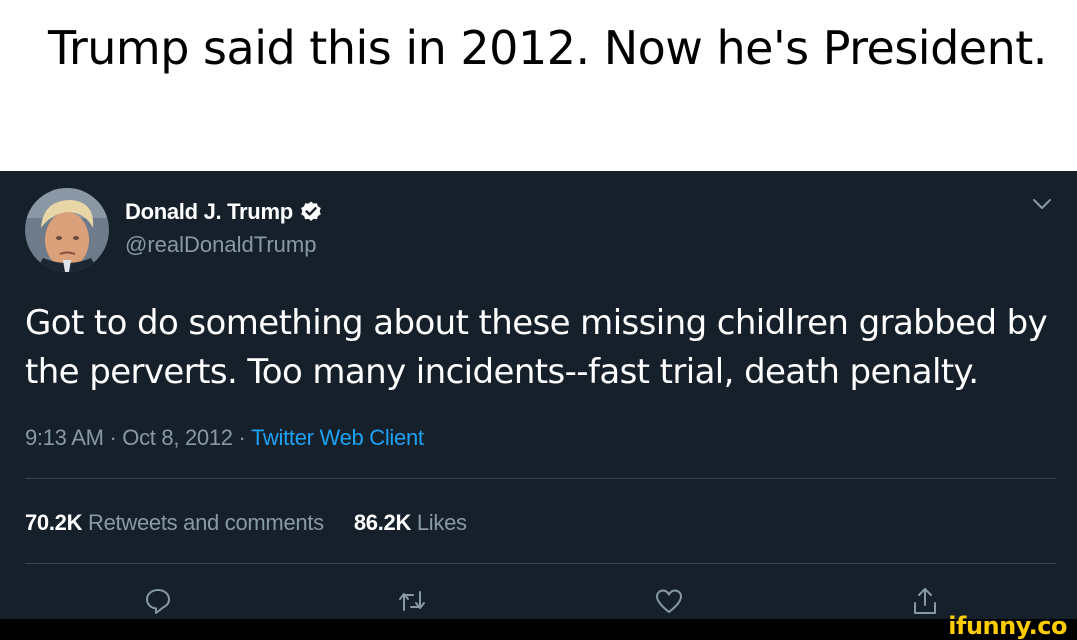 This screenshot has height=640, width=1077. Describe the element at coordinates (1042, 204) in the screenshot. I see `chevron-down-icon` at that location.